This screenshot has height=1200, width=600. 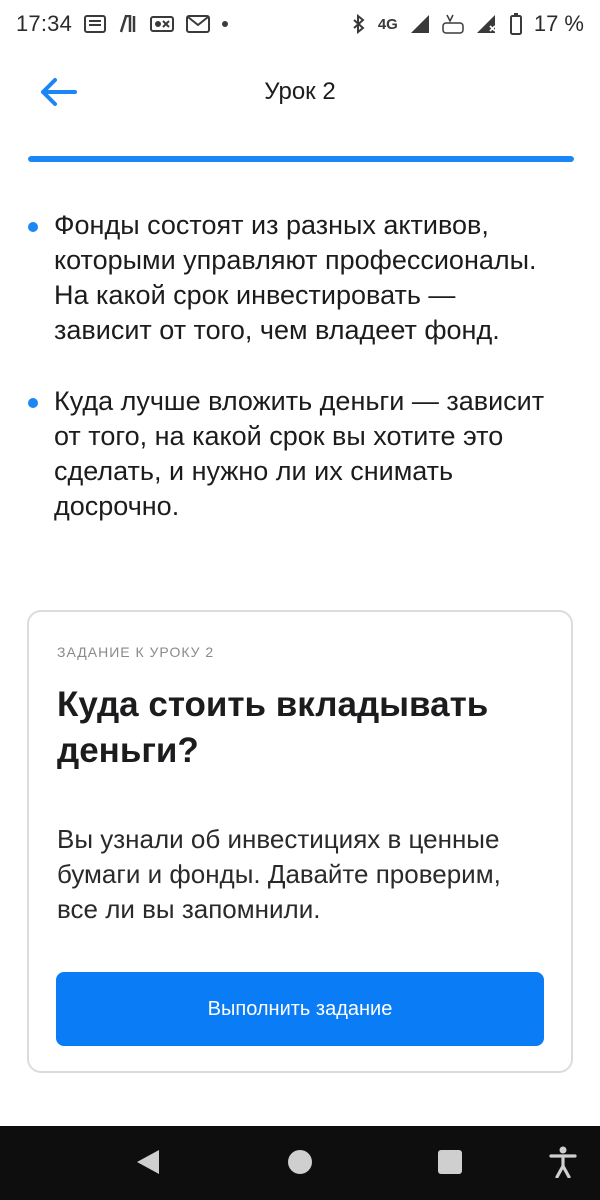 I want to click on status-bar: 17:34 4G 17 %, so click(x=300, y=24).